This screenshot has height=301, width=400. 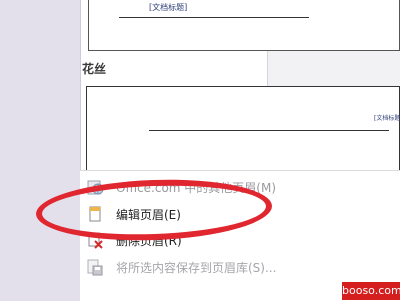 I want to click on section-label-huasi: 花丝, so click(x=94, y=69).